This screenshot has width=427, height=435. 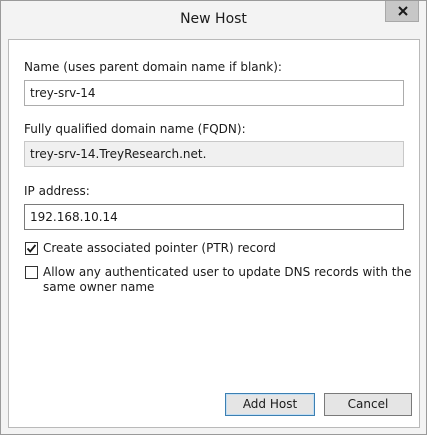 I want to click on title-bar: New Host, so click(x=213, y=20).